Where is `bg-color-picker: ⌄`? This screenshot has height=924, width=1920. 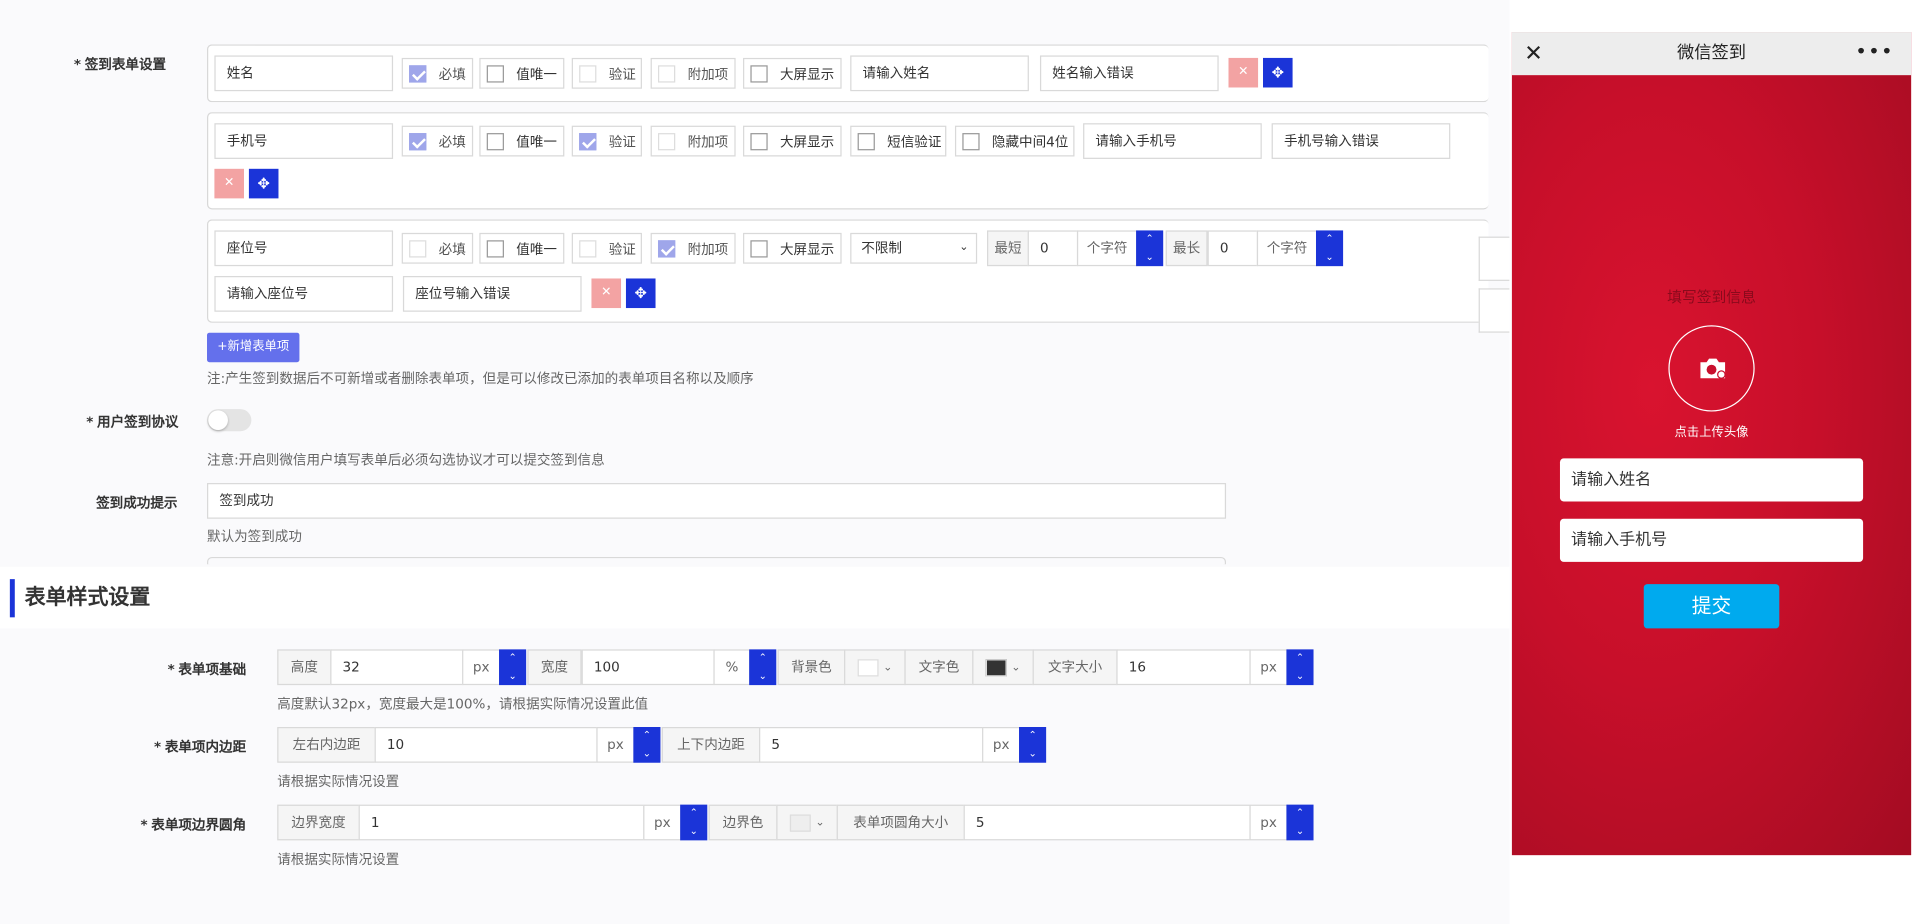 bg-color-picker: ⌄ is located at coordinates (875, 667).